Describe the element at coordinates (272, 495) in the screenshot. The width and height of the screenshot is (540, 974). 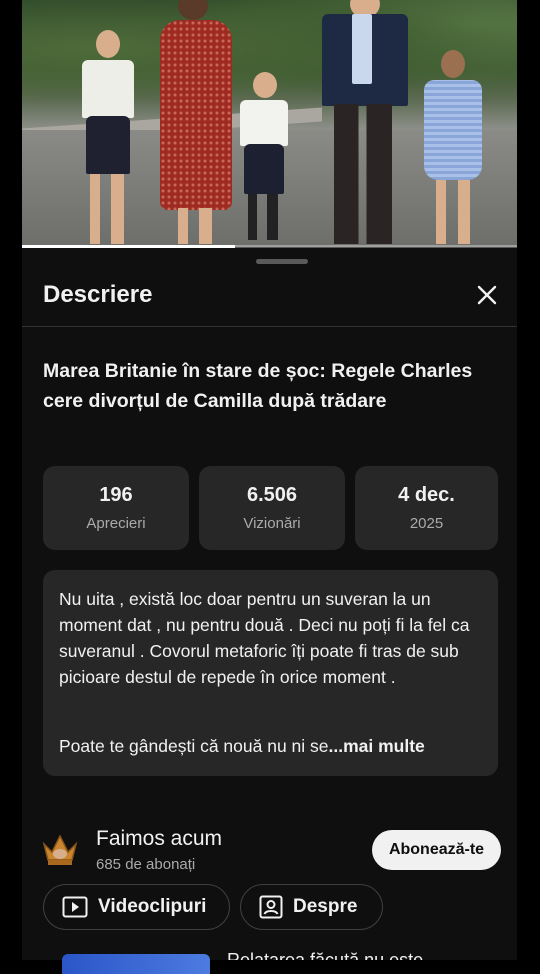
I see `views-count: 6.506` at that location.